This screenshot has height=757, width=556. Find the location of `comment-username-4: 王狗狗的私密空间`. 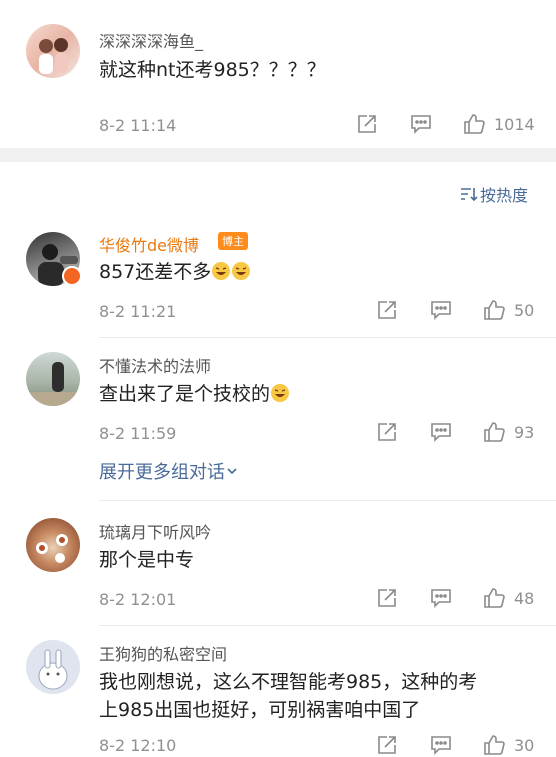

comment-username-4: 王狗狗的私密空间 is located at coordinates (163, 653).